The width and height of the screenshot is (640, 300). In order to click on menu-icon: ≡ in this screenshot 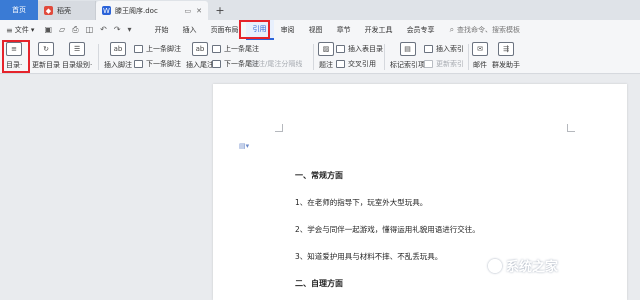, I will do `click(9, 30)`.